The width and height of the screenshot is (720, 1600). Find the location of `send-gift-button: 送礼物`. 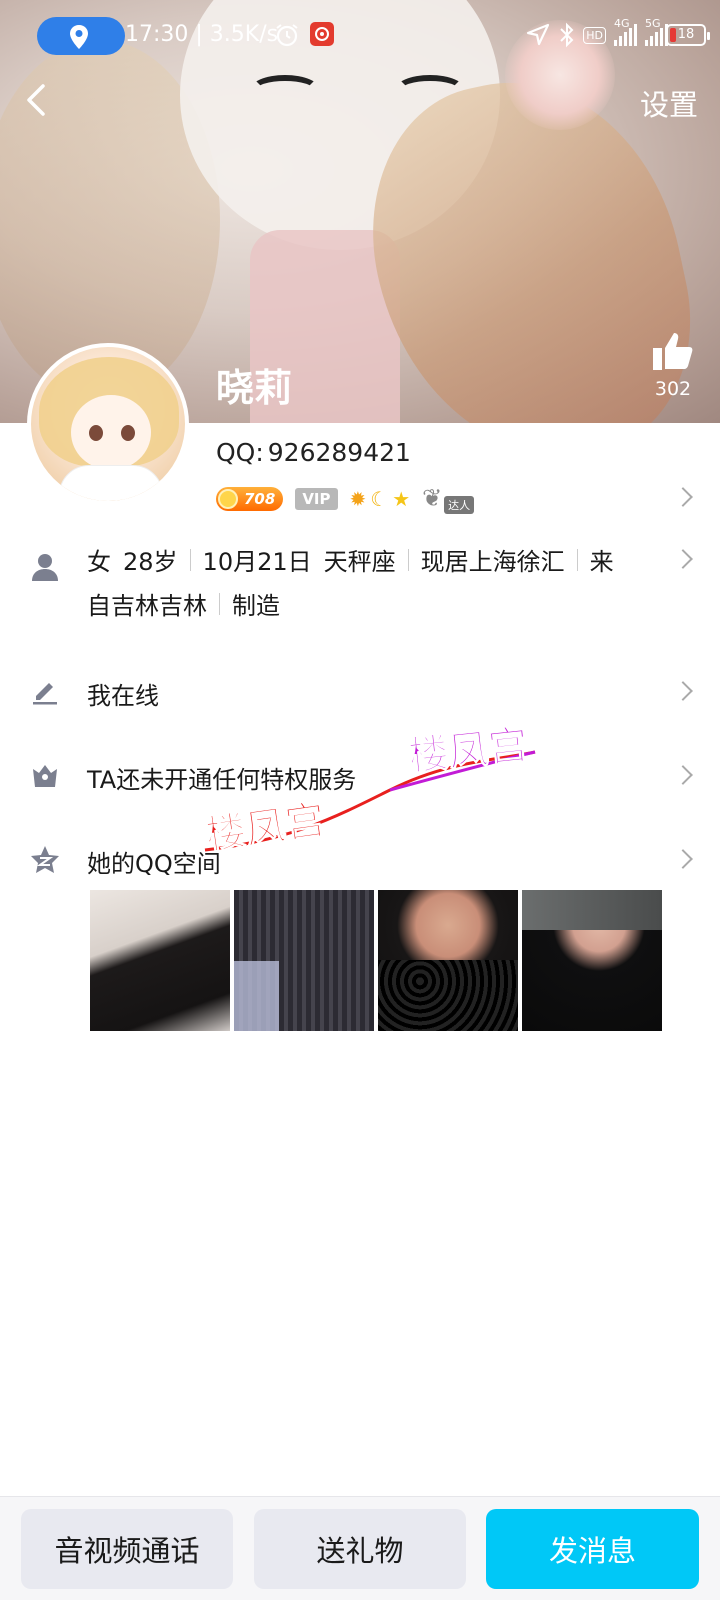

send-gift-button: 送礼物 is located at coordinates (360, 1549).